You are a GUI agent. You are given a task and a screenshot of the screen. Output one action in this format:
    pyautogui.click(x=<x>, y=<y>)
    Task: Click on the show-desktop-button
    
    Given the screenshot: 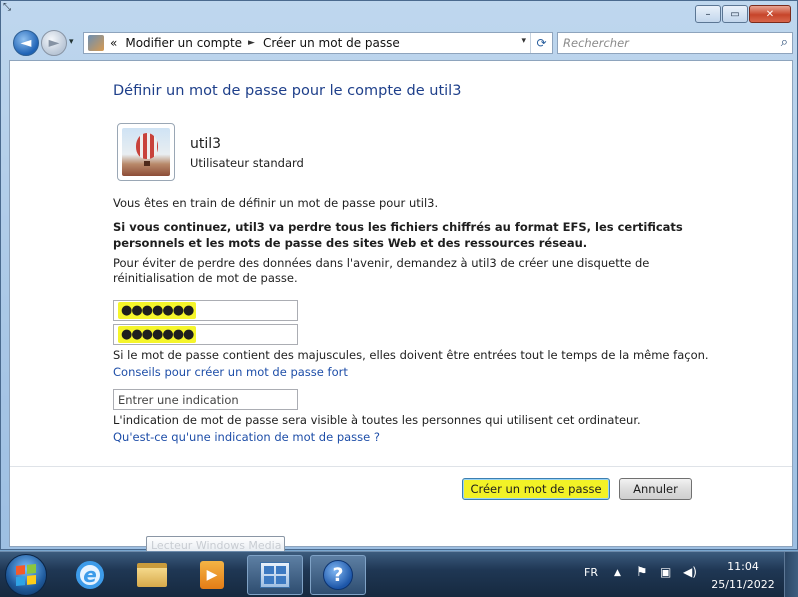 What is the action you would take?
    pyautogui.click(x=791, y=574)
    